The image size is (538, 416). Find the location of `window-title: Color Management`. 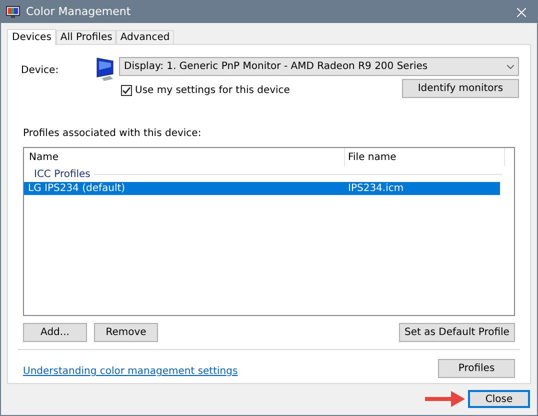

window-title: Color Management is located at coordinates (78, 12).